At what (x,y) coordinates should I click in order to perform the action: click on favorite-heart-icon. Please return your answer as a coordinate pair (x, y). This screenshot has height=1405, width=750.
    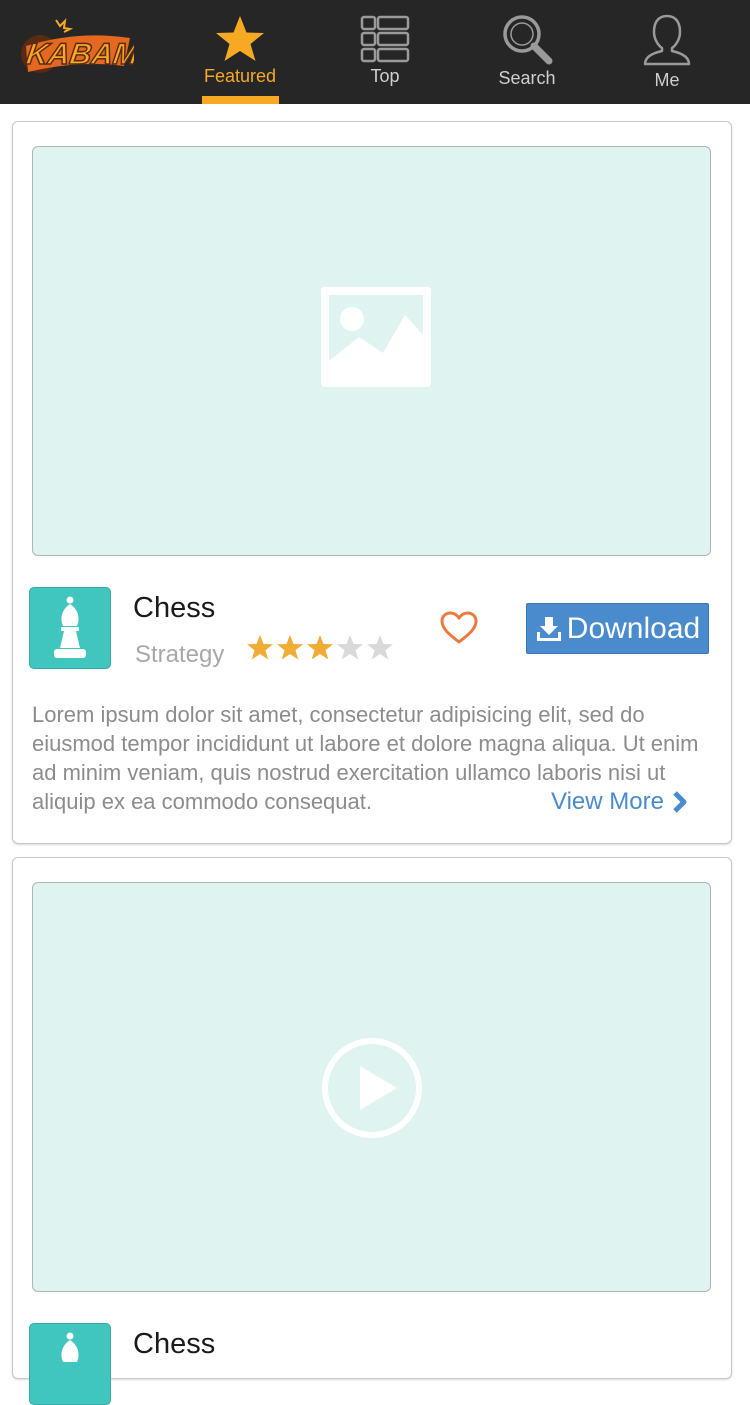
    Looking at the image, I should click on (459, 628).